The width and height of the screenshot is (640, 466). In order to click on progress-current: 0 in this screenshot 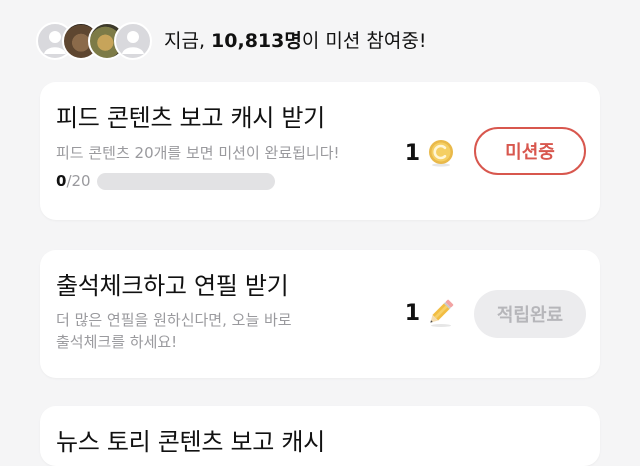, I will do `click(61, 181)`.